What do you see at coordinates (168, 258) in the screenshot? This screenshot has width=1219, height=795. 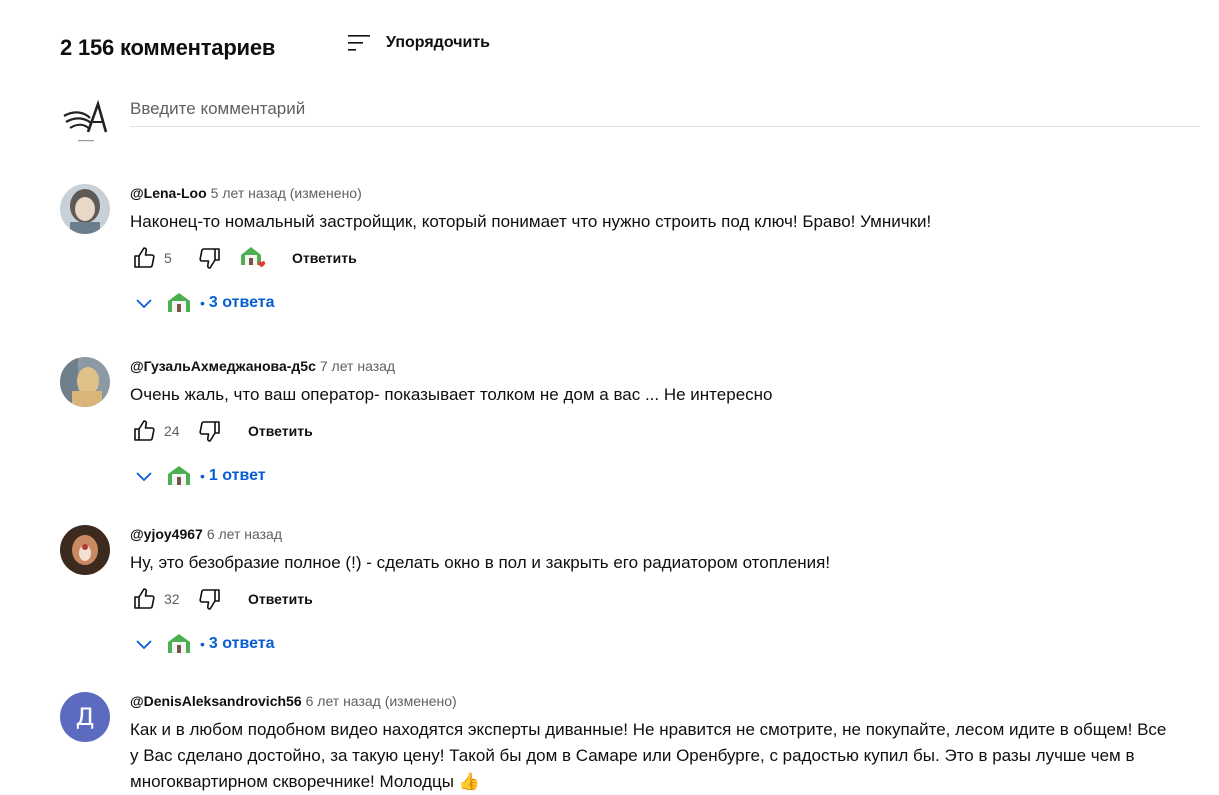 I see `like-count: 5` at bounding box center [168, 258].